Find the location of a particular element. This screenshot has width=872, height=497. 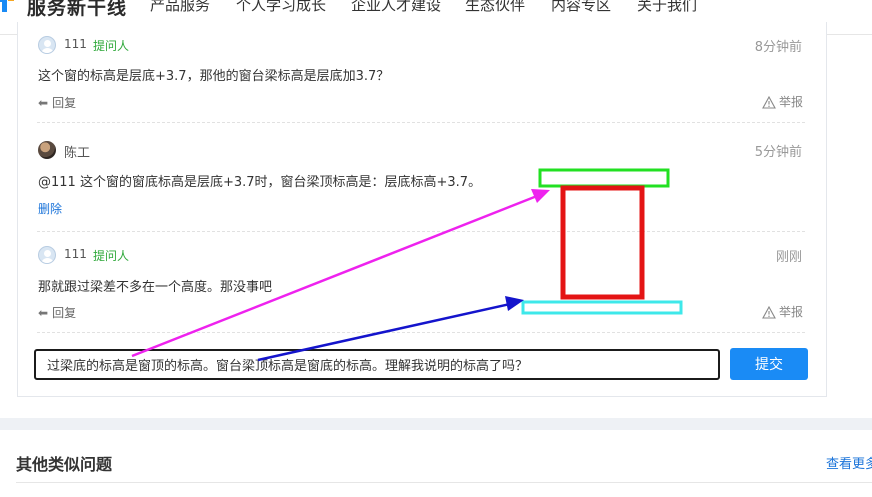

logo-icon is located at coordinates (7, 6).